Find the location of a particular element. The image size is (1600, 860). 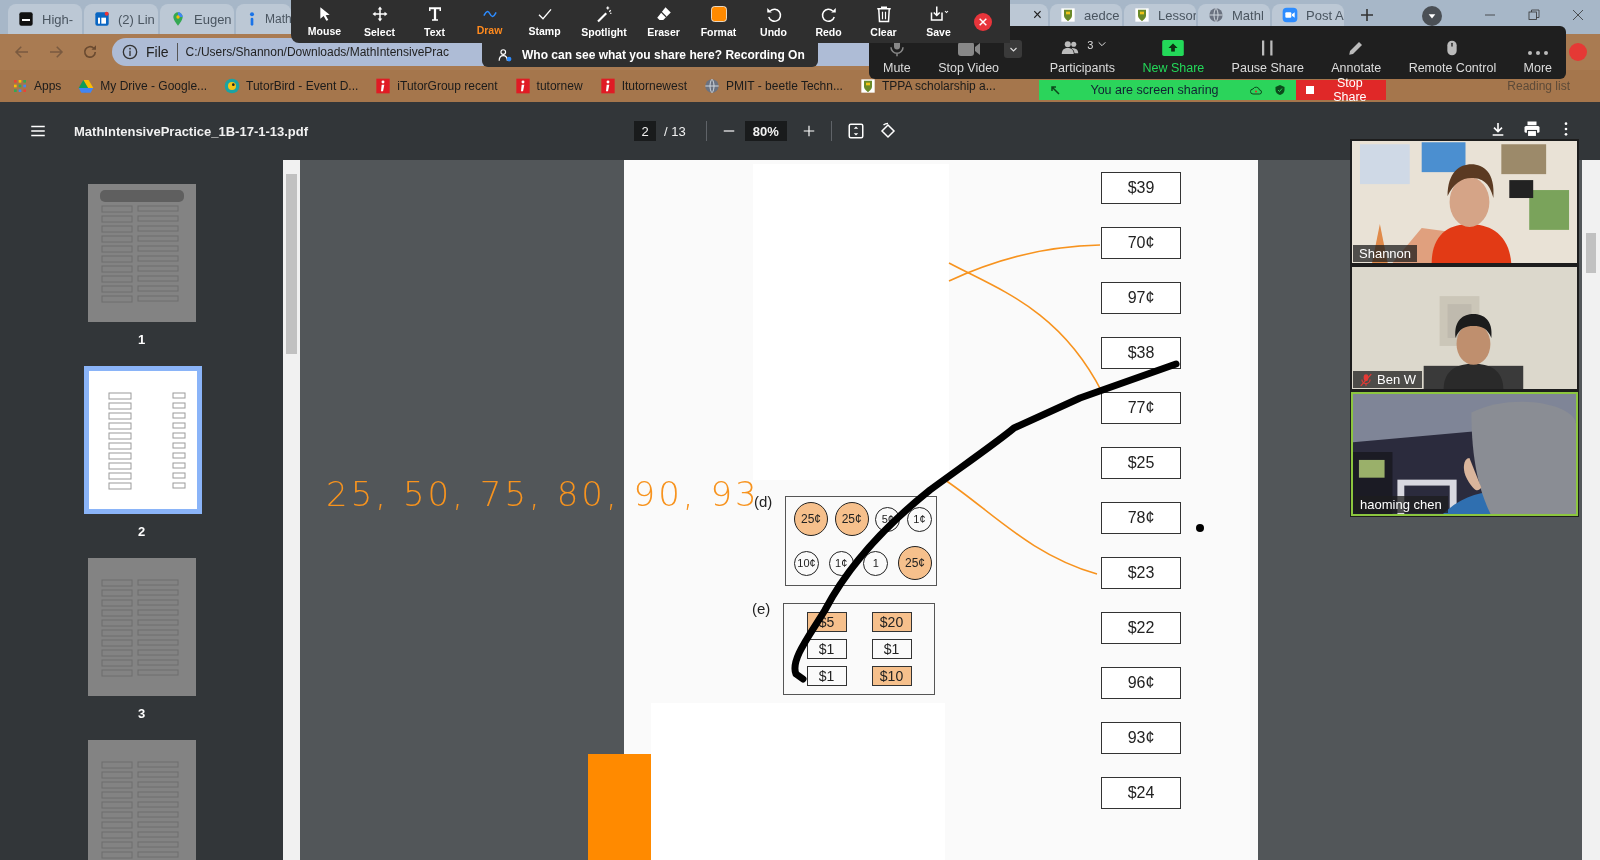

profile-icon is located at coordinates (1578, 52).